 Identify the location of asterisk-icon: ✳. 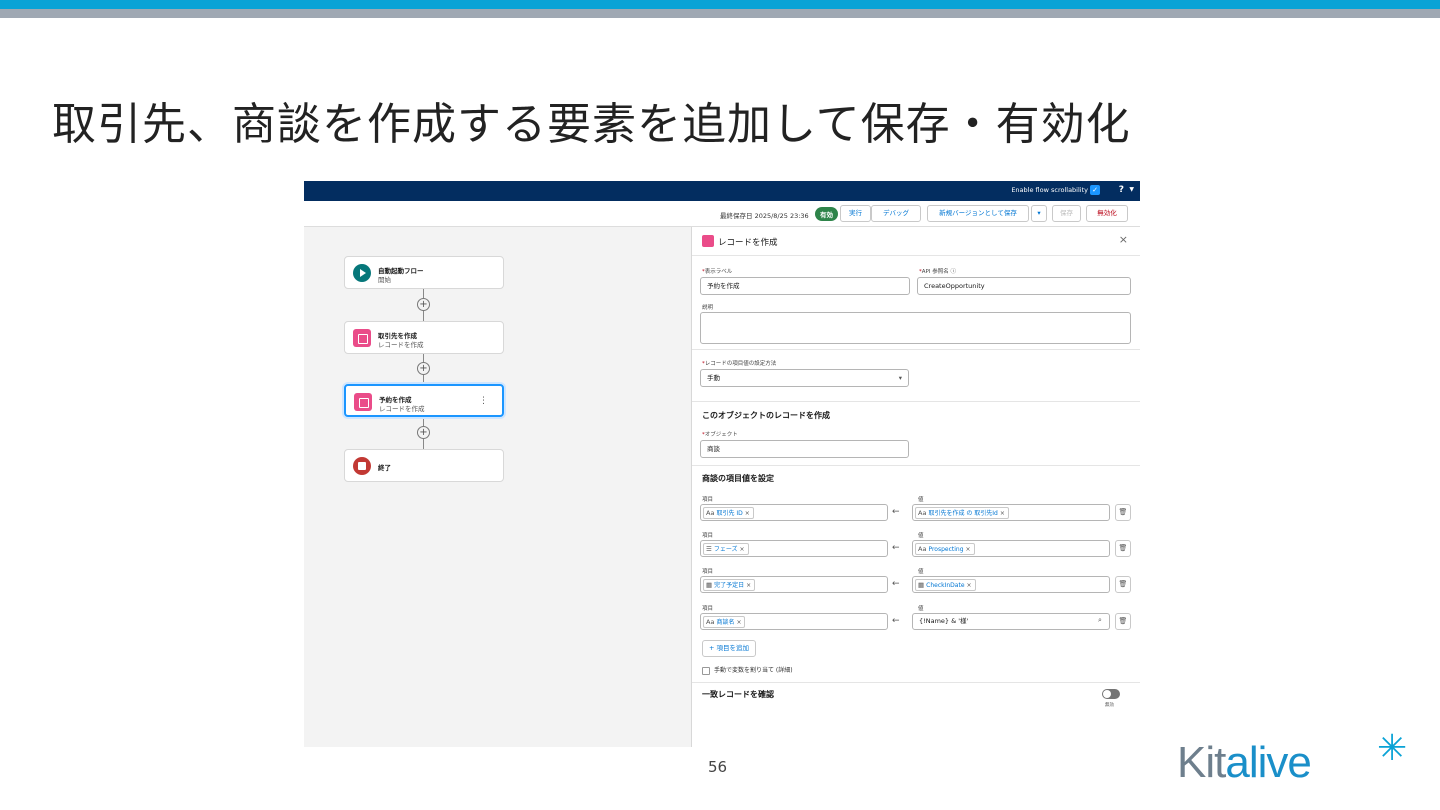
(1392, 748).